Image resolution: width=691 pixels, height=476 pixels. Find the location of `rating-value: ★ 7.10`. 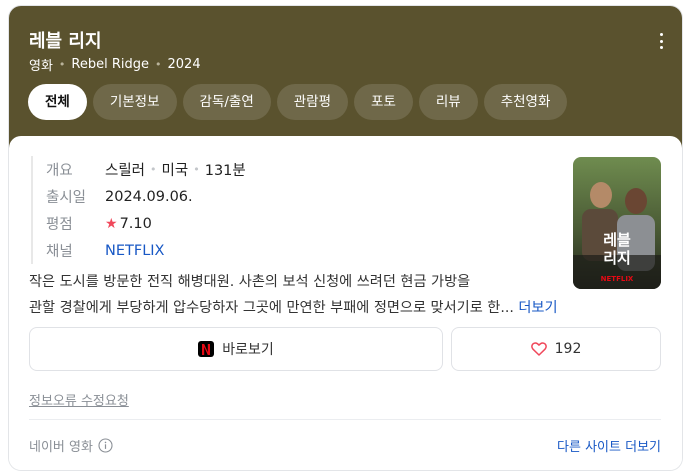

rating-value: ★ 7.10 is located at coordinates (128, 224).